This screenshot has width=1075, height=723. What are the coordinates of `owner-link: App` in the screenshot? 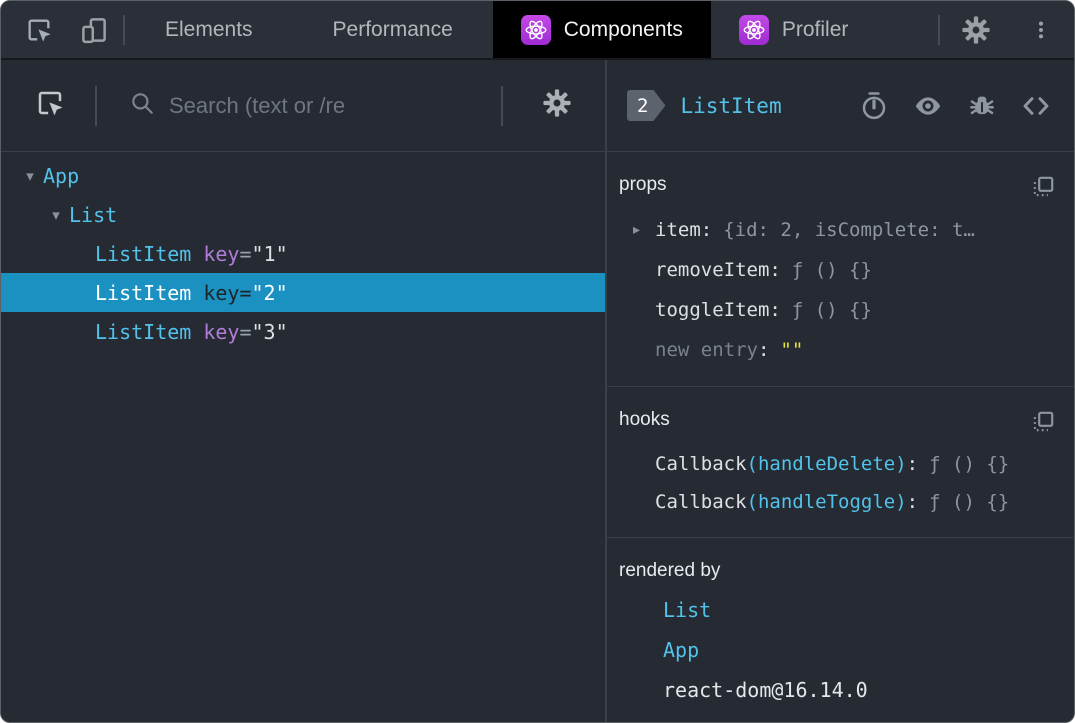 It's located at (681, 650).